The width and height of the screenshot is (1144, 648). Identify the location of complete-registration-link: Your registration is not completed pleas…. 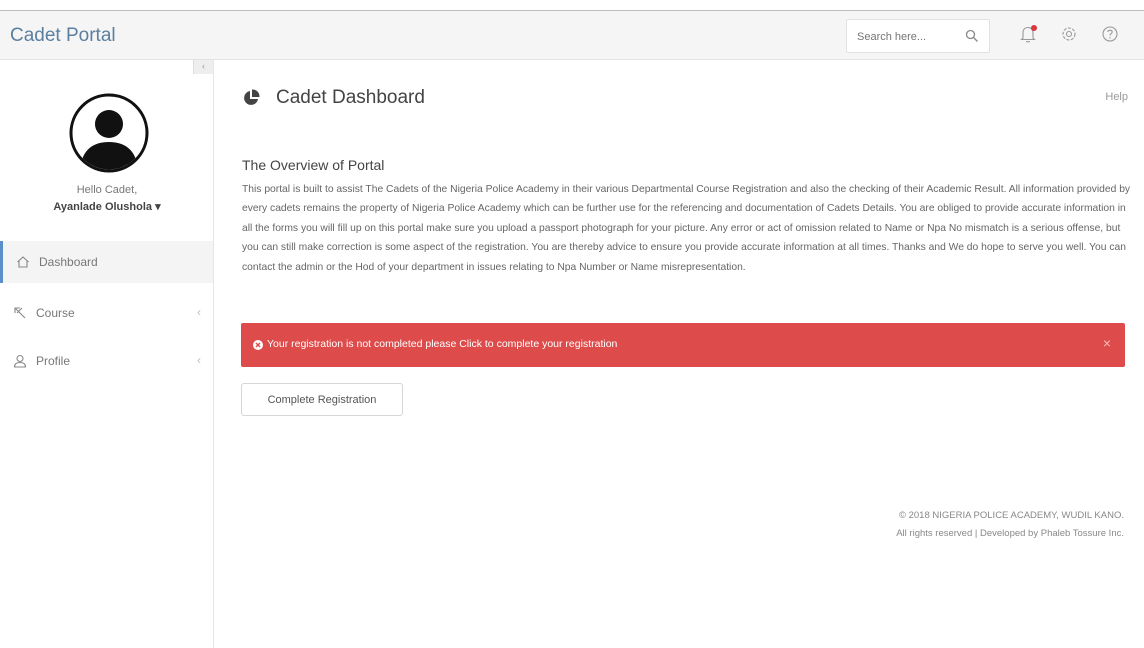
(442, 344).